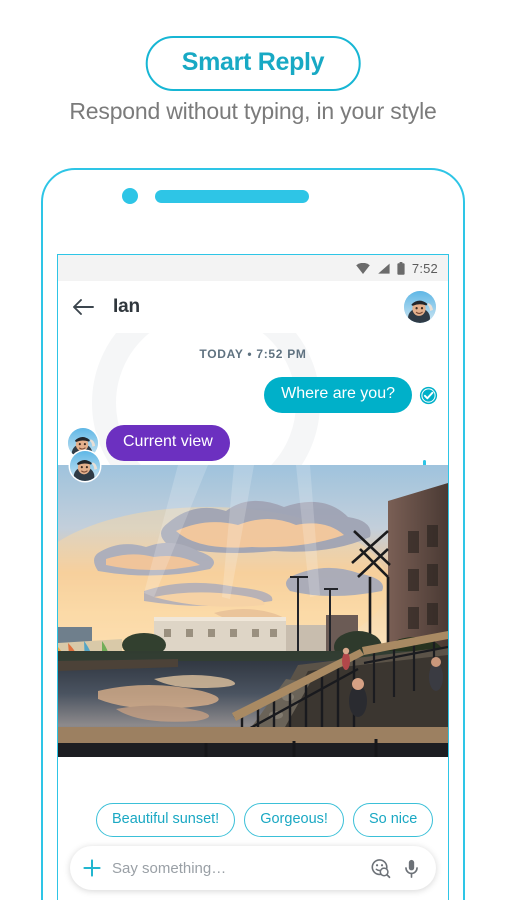 The image size is (506, 900). I want to click on read-receipt-check-icon, so click(428, 395).